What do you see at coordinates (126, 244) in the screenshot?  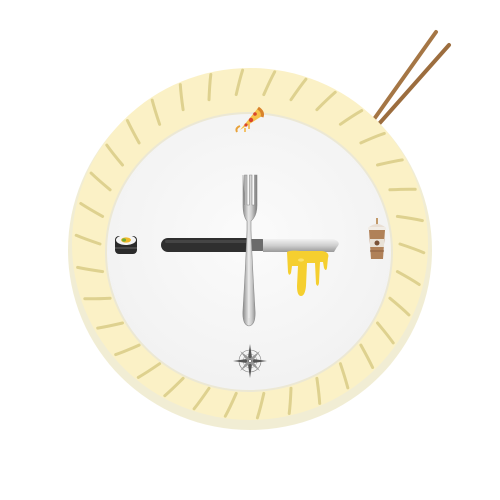 I see `sushi-roll-icon` at bounding box center [126, 244].